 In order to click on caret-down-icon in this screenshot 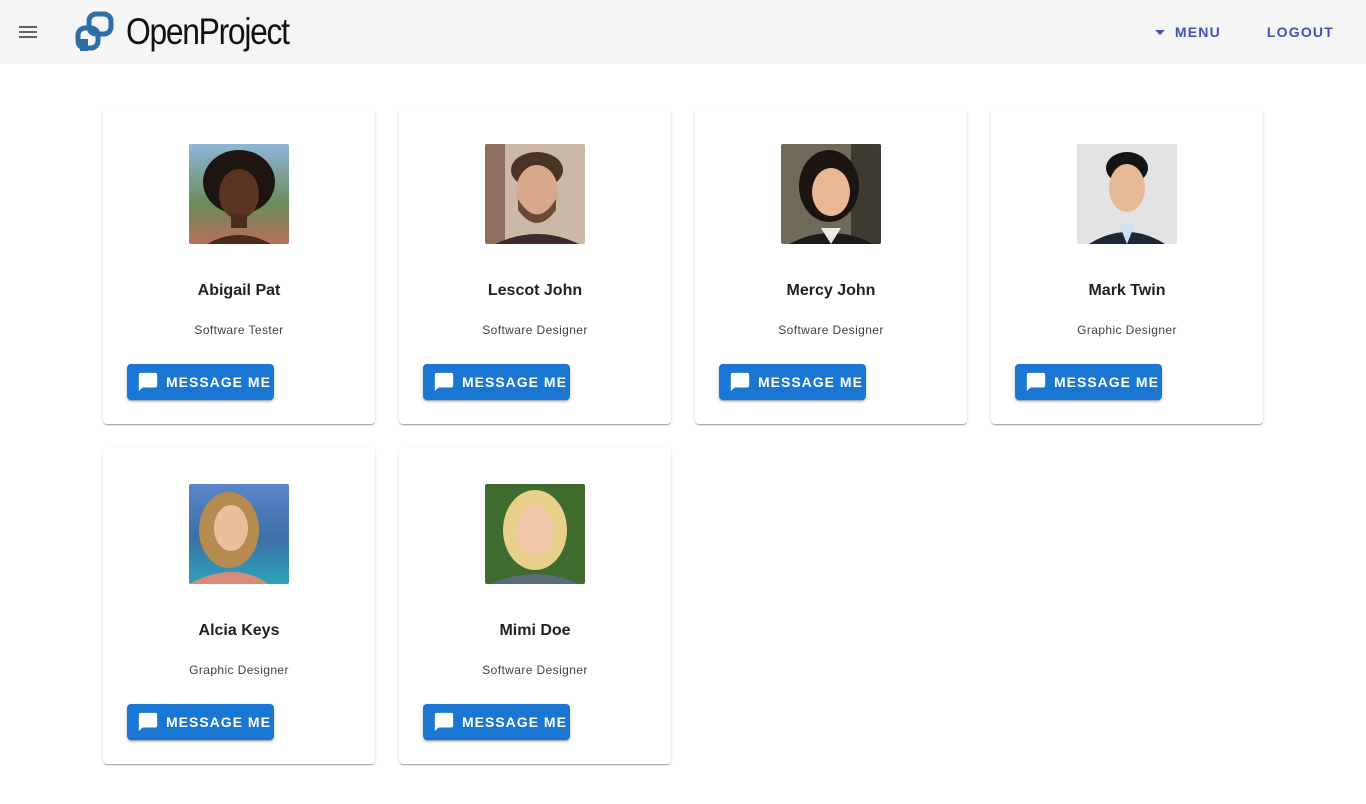, I will do `click(1159, 32)`.